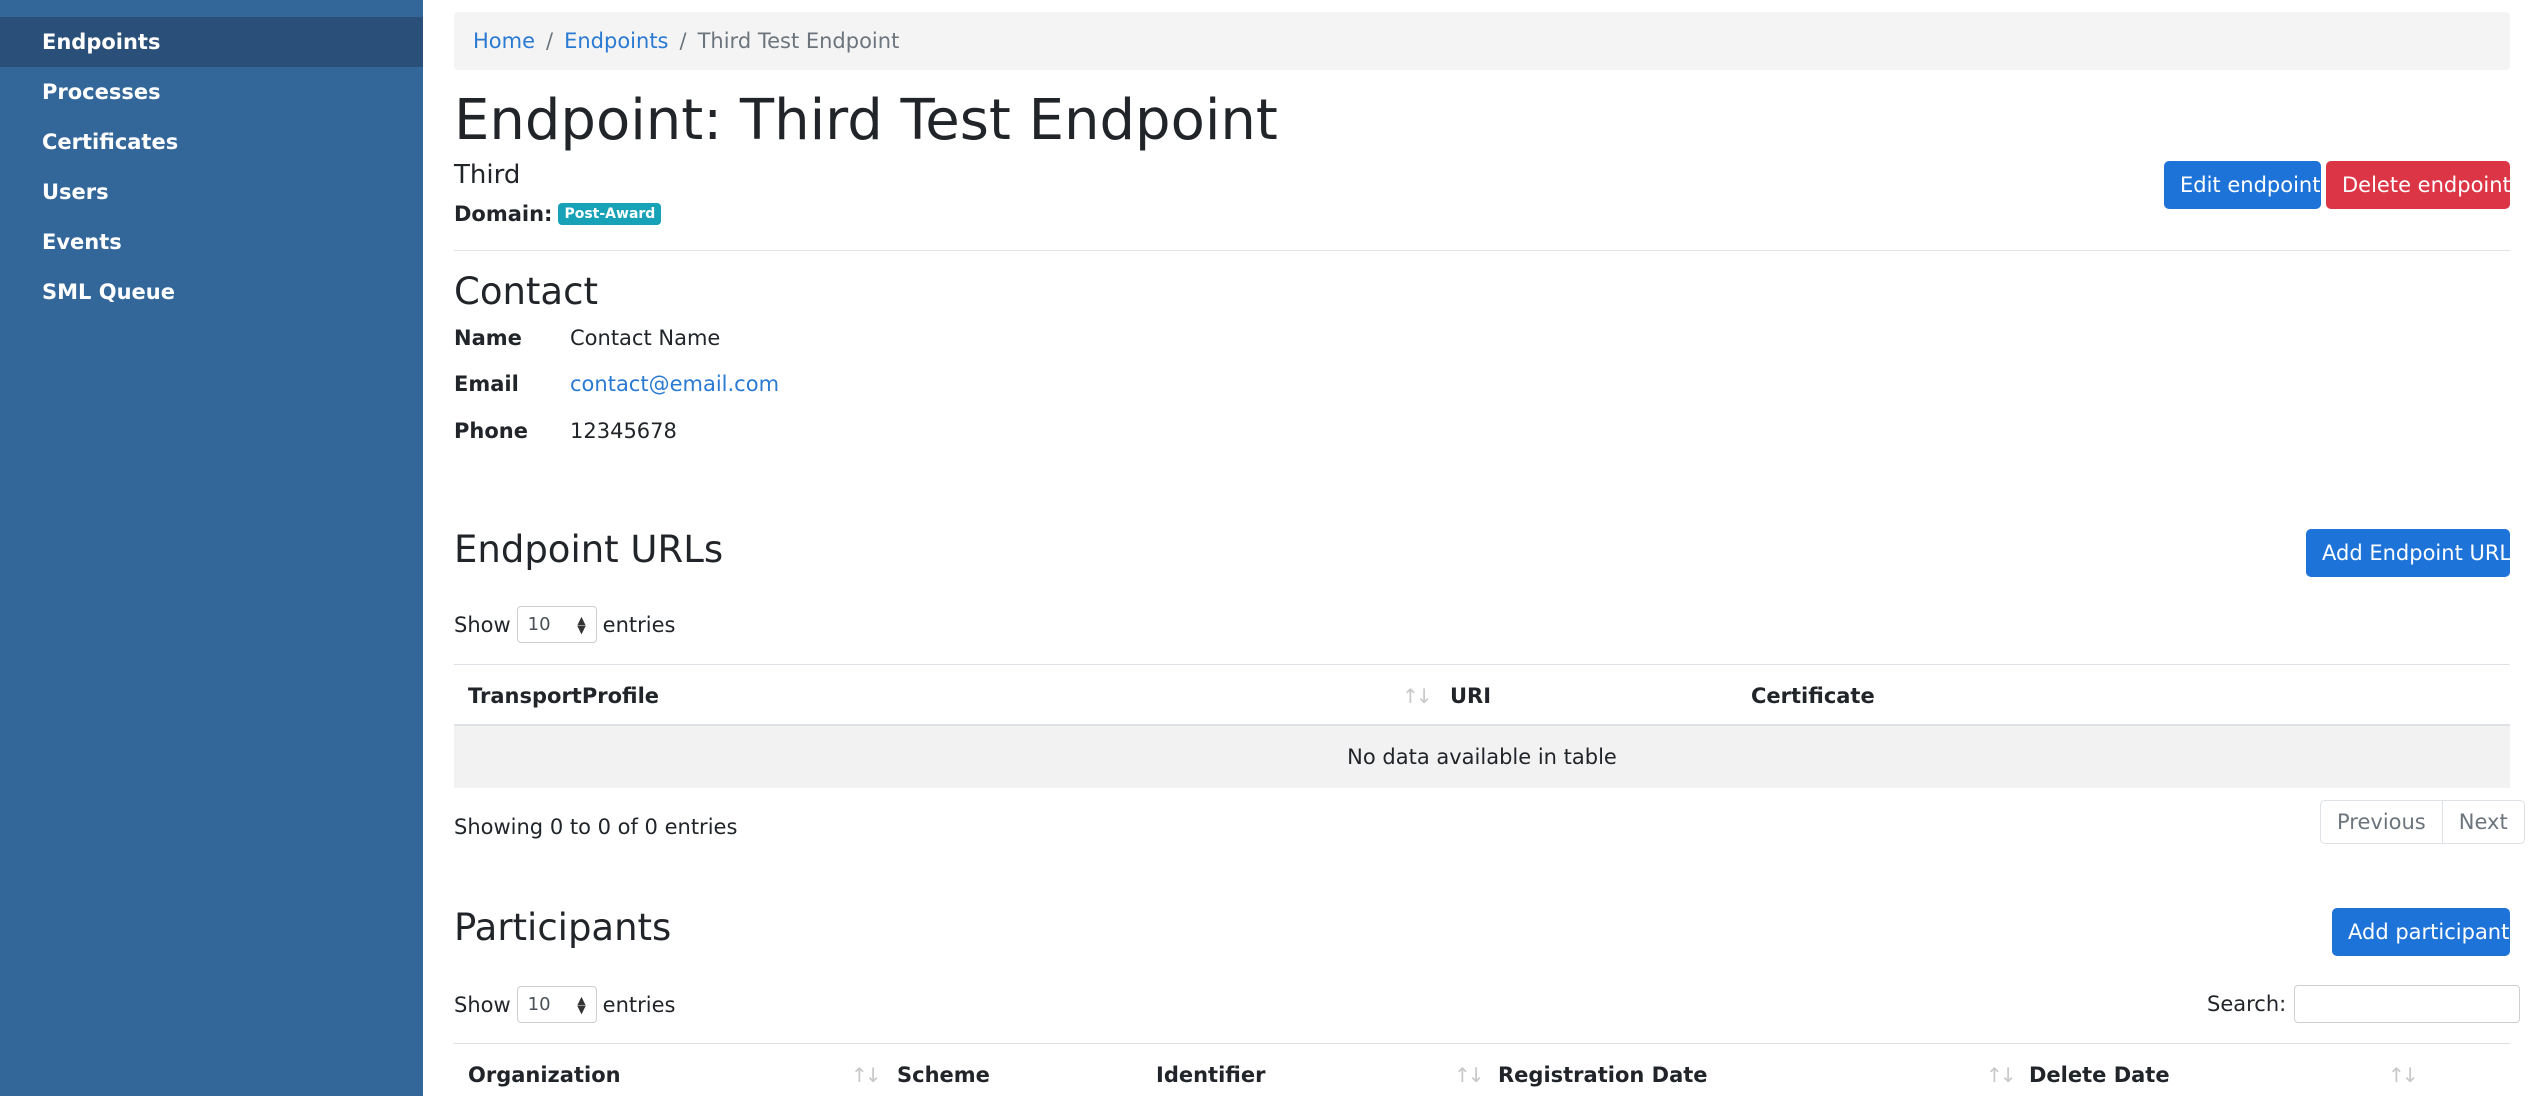  What do you see at coordinates (866, 120) in the screenshot?
I see `page-title: Endpoint: Third Test Endpoint` at bounding box center [866, 120].